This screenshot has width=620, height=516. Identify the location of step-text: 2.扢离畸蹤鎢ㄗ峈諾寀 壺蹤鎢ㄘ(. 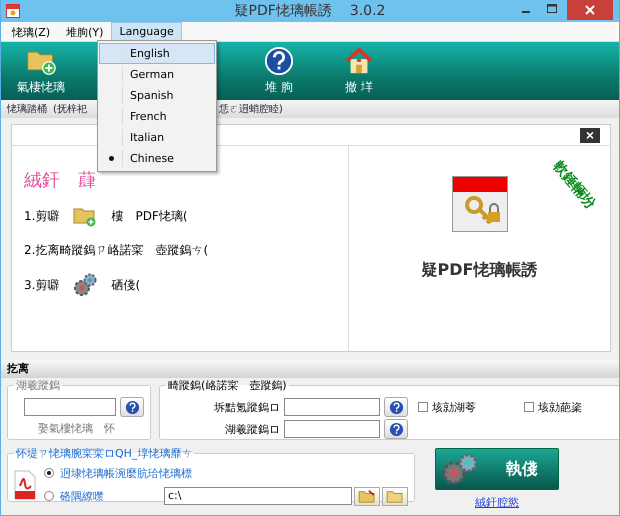
(116, 250).